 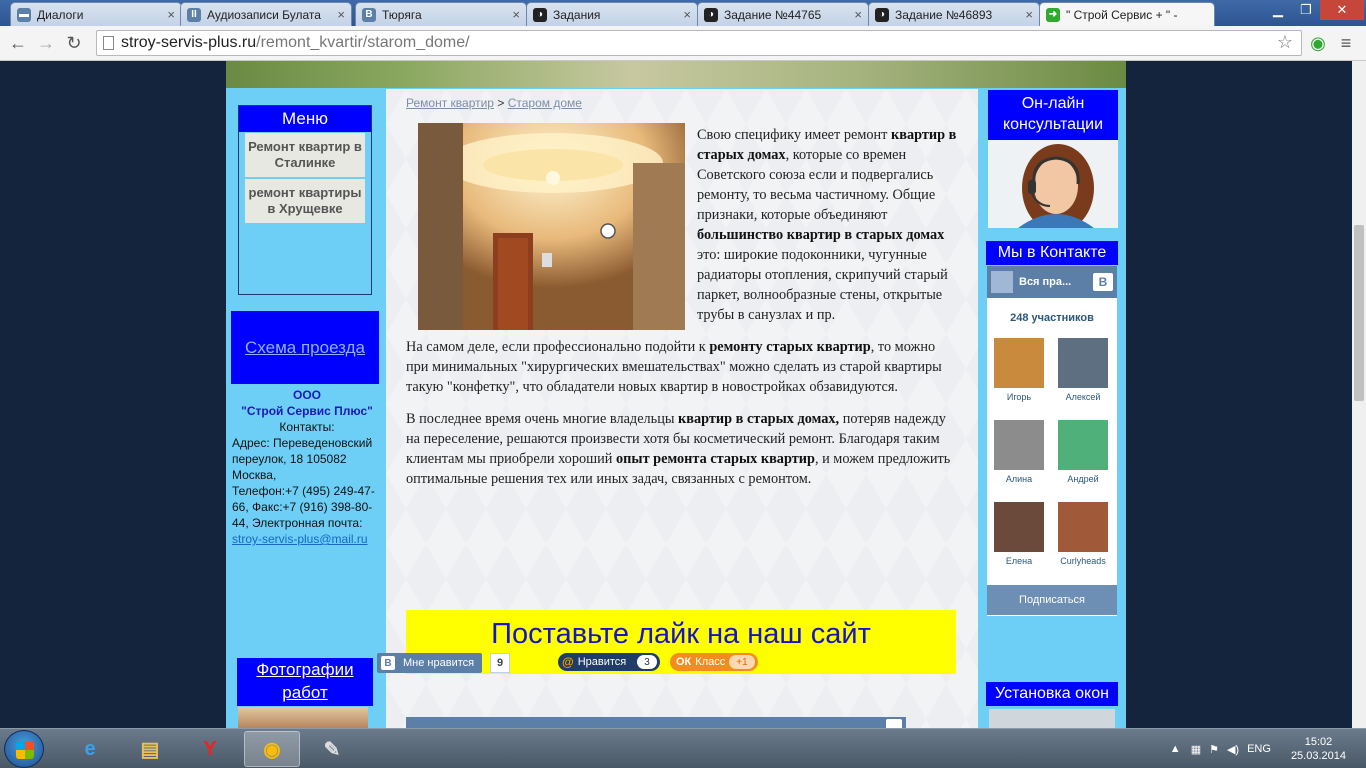 What do you see at coordinates (1318, 756) in the screenshot?
I see `clock-date: 25.03.2014` at bounding box center [1318, 756].